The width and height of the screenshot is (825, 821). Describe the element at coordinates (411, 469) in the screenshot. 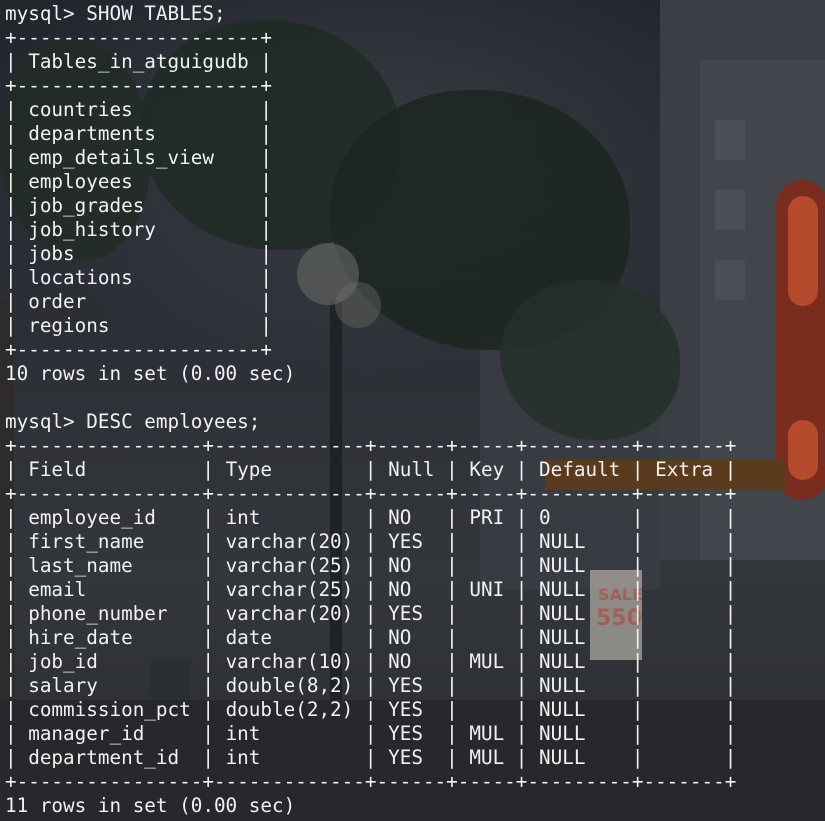

I see `column-header-null: Null` at that location.